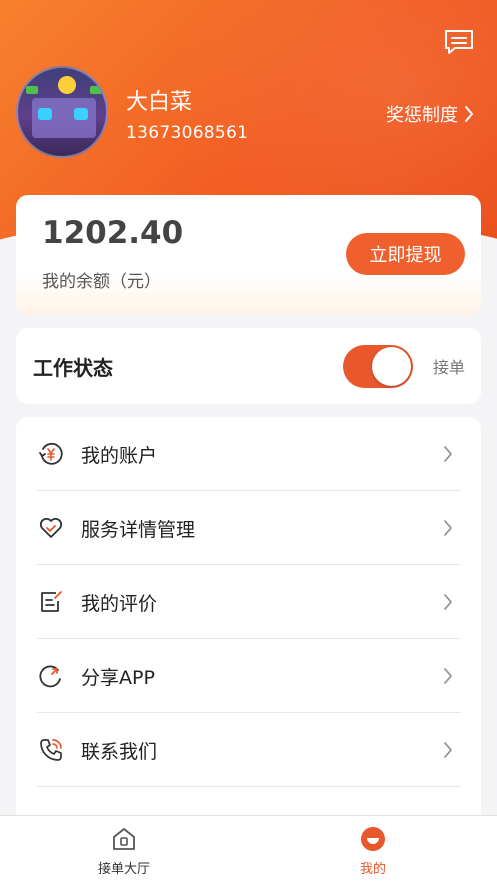 The width and height of the screenshot is (497, 883). I want to click on menu-item-label: 我的评价, so click(119, 604).